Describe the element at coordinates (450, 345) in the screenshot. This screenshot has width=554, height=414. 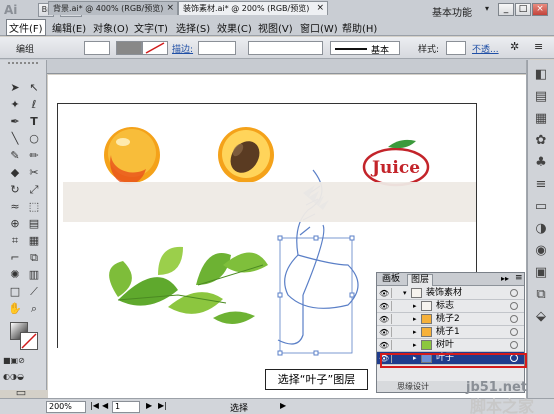
I see `layer-row: 👁 ▸ 树叶` at that location.